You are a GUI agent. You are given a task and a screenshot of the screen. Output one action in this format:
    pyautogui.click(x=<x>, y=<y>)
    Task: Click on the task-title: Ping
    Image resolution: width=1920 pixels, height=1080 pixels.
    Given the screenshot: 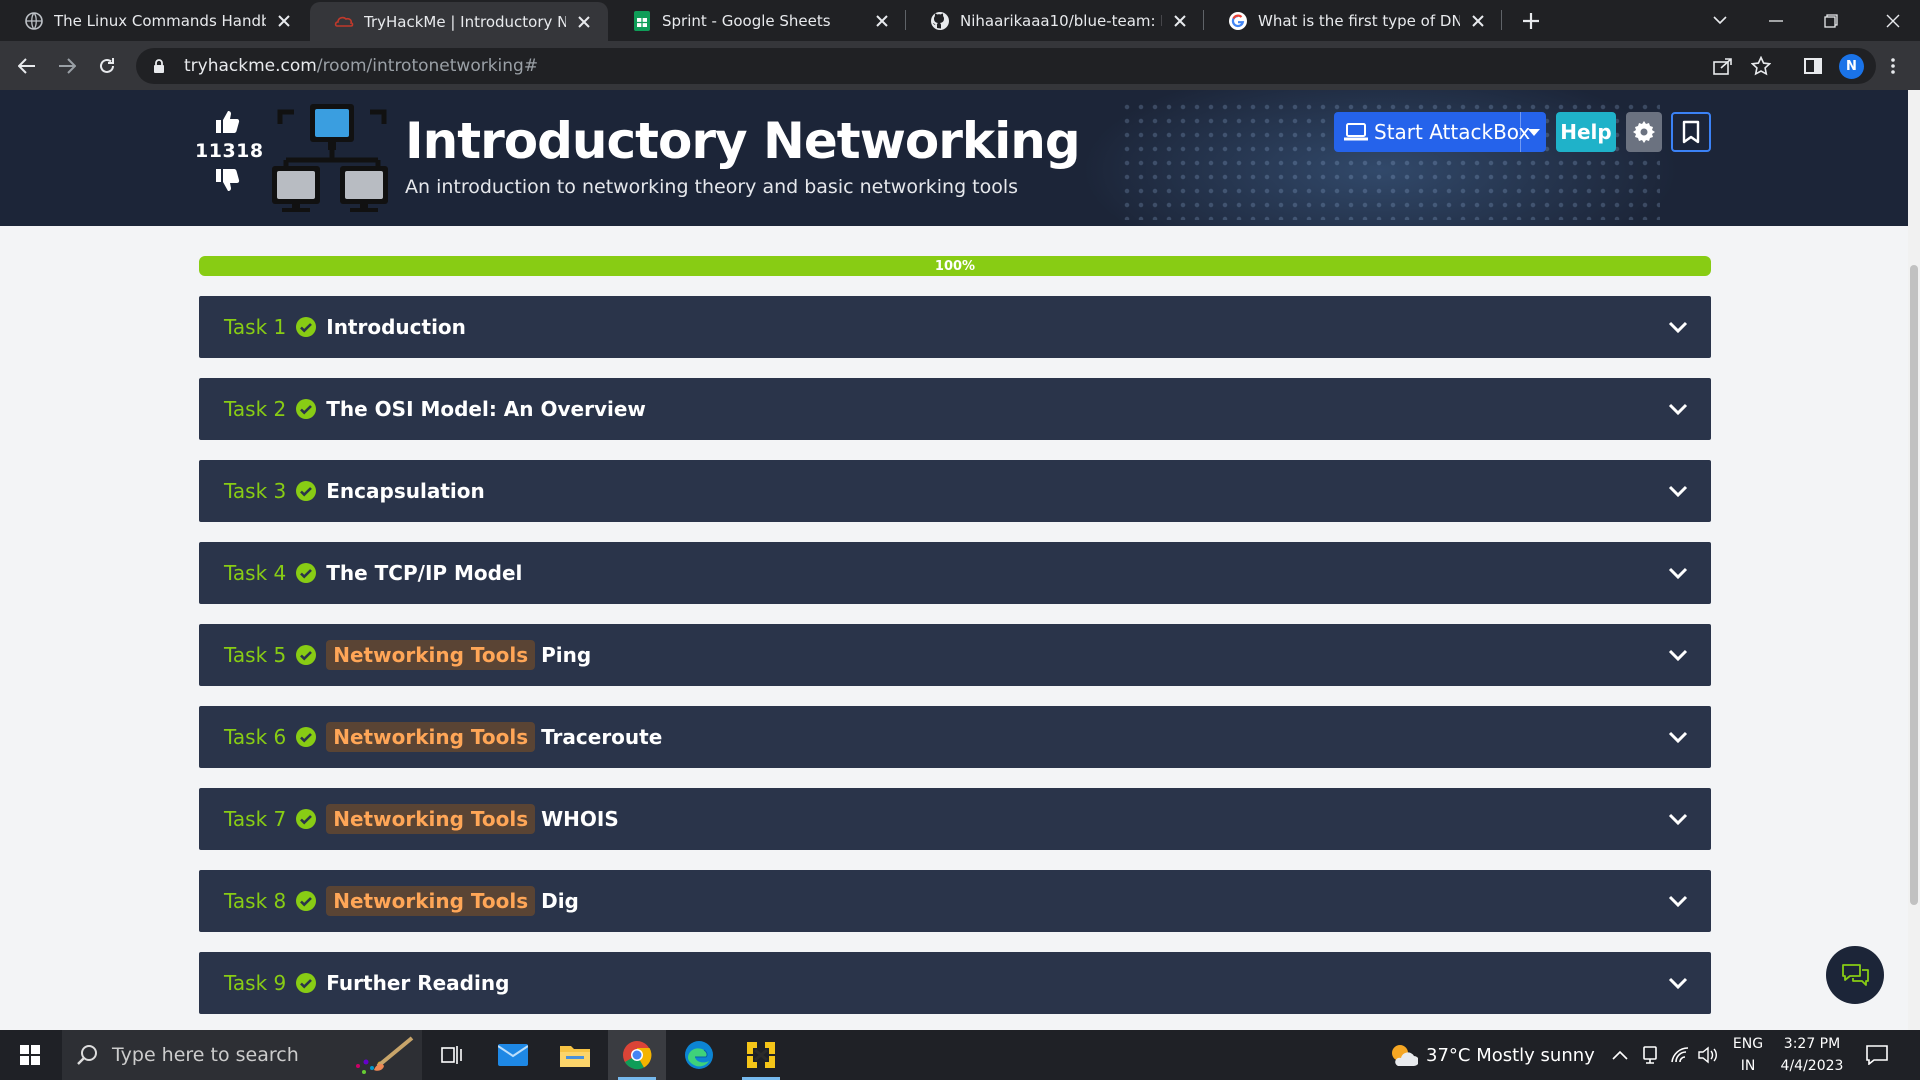 What is the action you would take?
    pyautogui.click(x=566, y=655)
    